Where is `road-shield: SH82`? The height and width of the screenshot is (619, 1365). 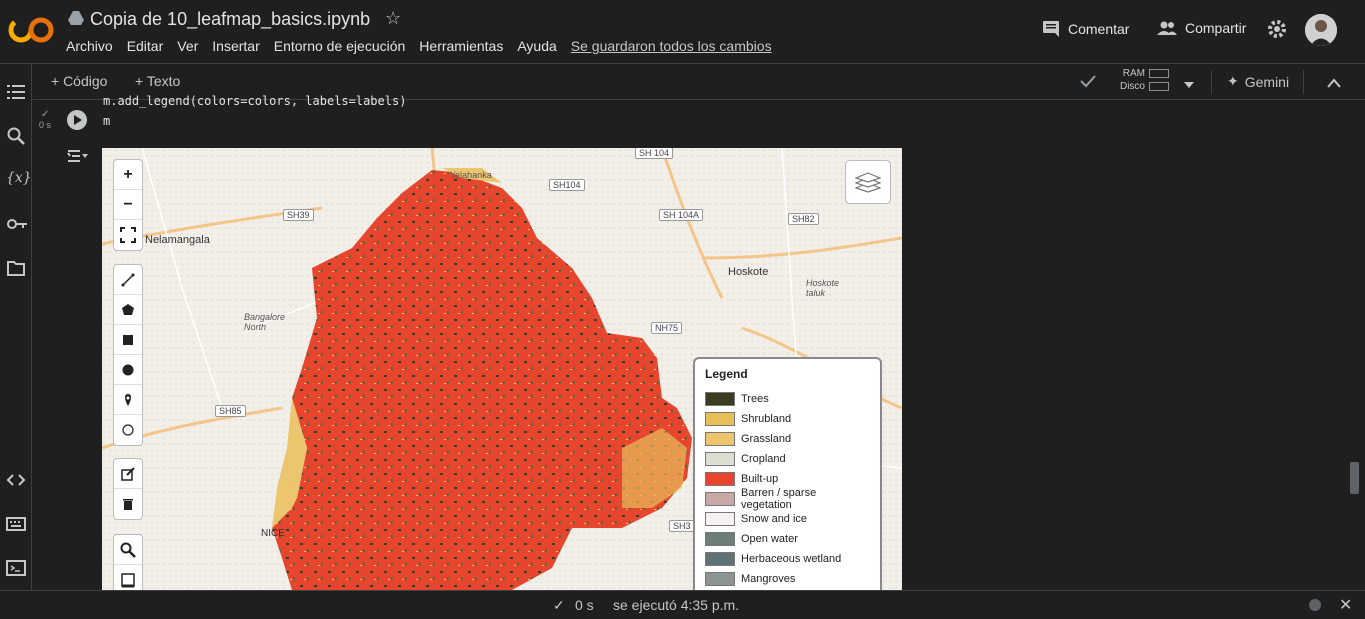
road-shield: SH82 is located at coordinates (803, 219).